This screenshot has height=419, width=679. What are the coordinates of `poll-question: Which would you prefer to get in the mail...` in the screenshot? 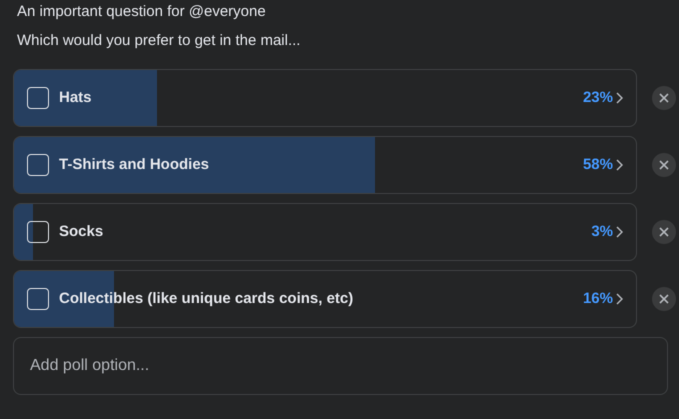 It's located at (158, 41).